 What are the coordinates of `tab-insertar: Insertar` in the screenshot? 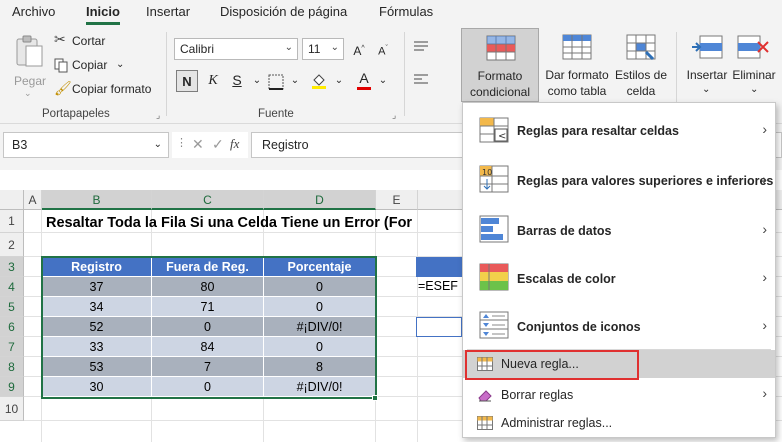 It's located at (168, 11).